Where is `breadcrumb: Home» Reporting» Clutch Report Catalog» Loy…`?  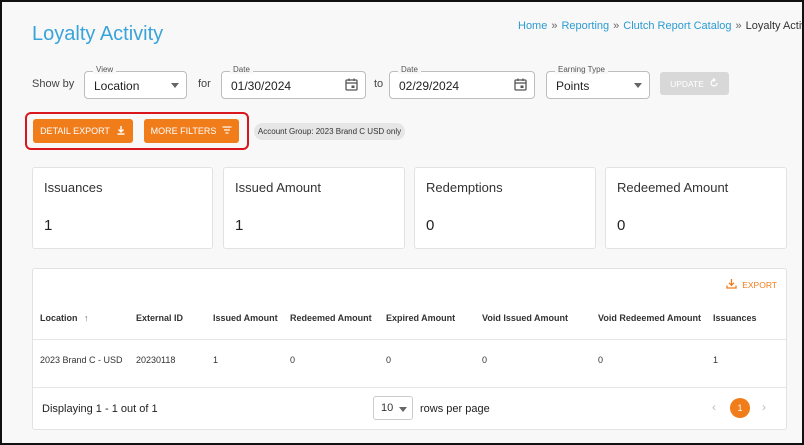 breadcrumb: Home» Reporting» Clutch Report Catalog» Loy… is located at coordinates (660, 26).